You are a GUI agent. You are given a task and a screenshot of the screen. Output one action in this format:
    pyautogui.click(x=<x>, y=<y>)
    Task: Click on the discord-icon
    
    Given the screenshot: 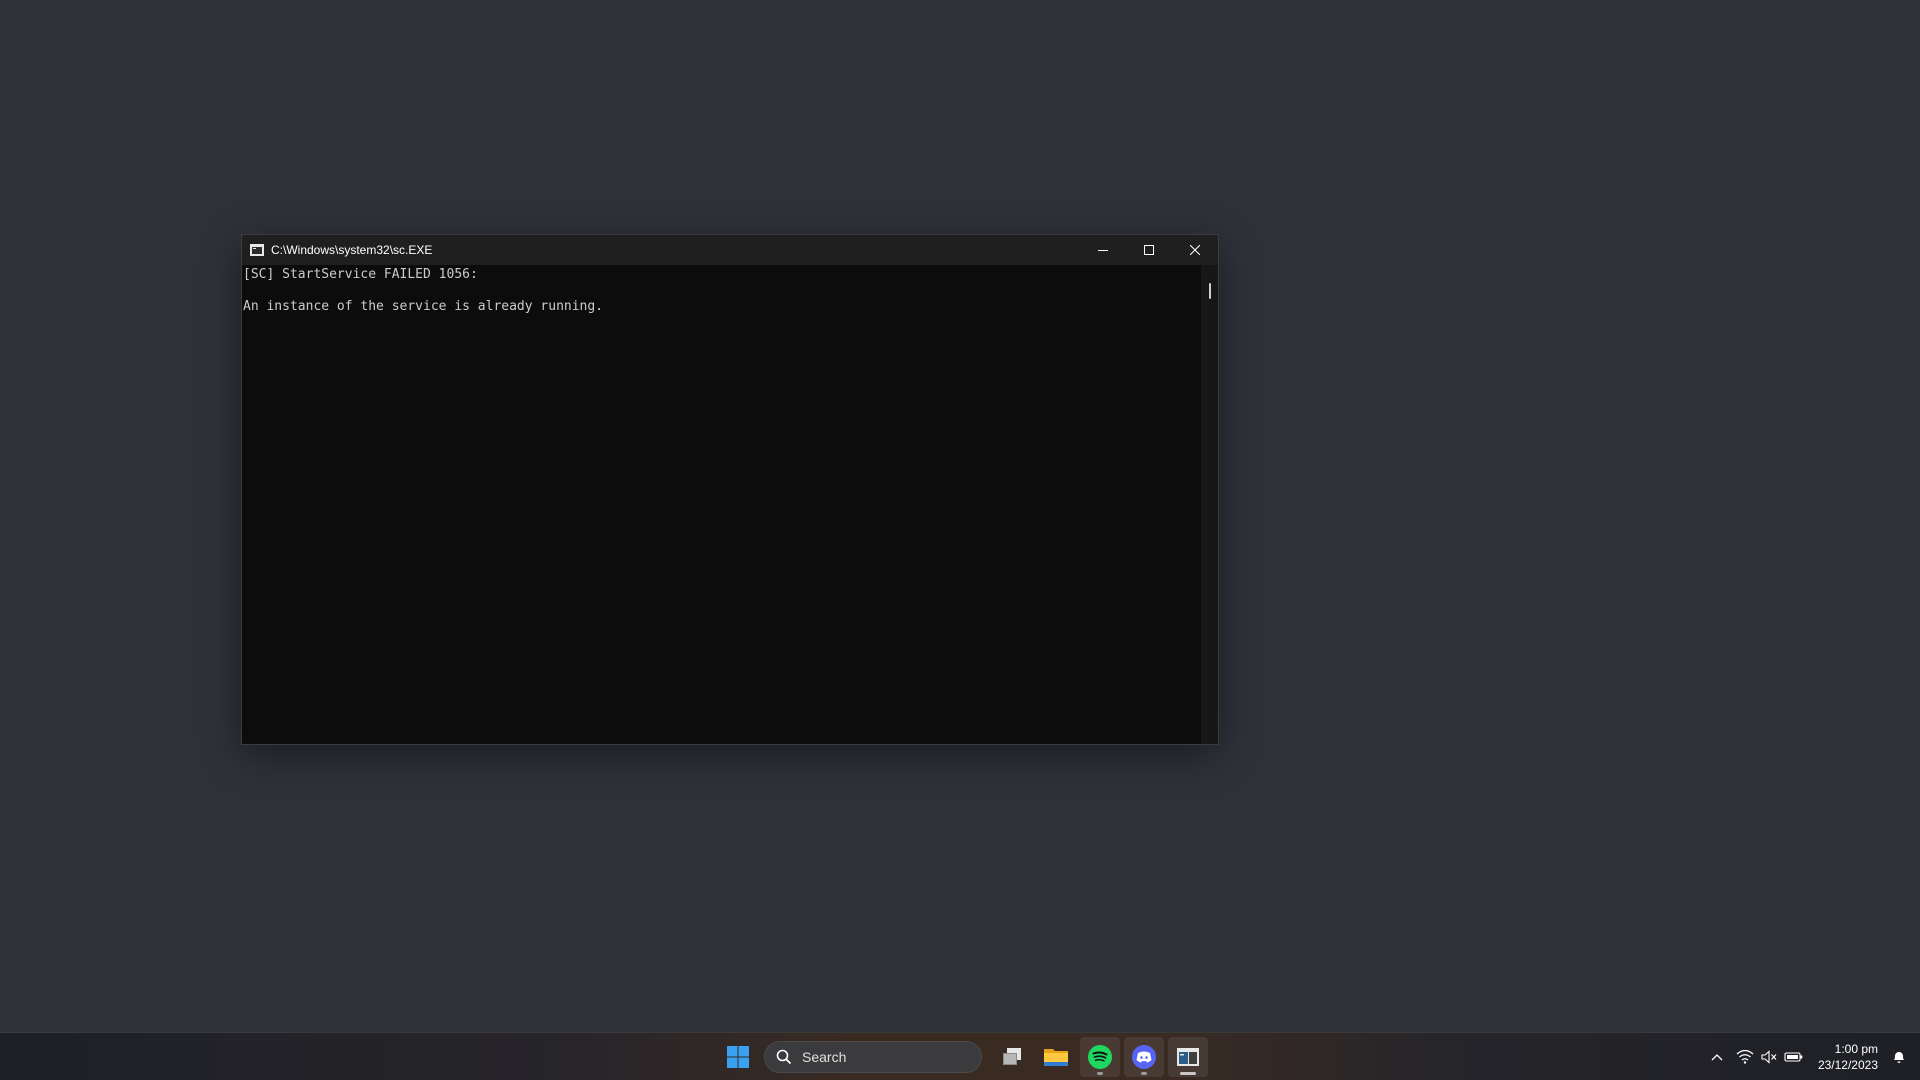 What is the action you would take?
    pyautogui.click(x=1144, y=1057)
    